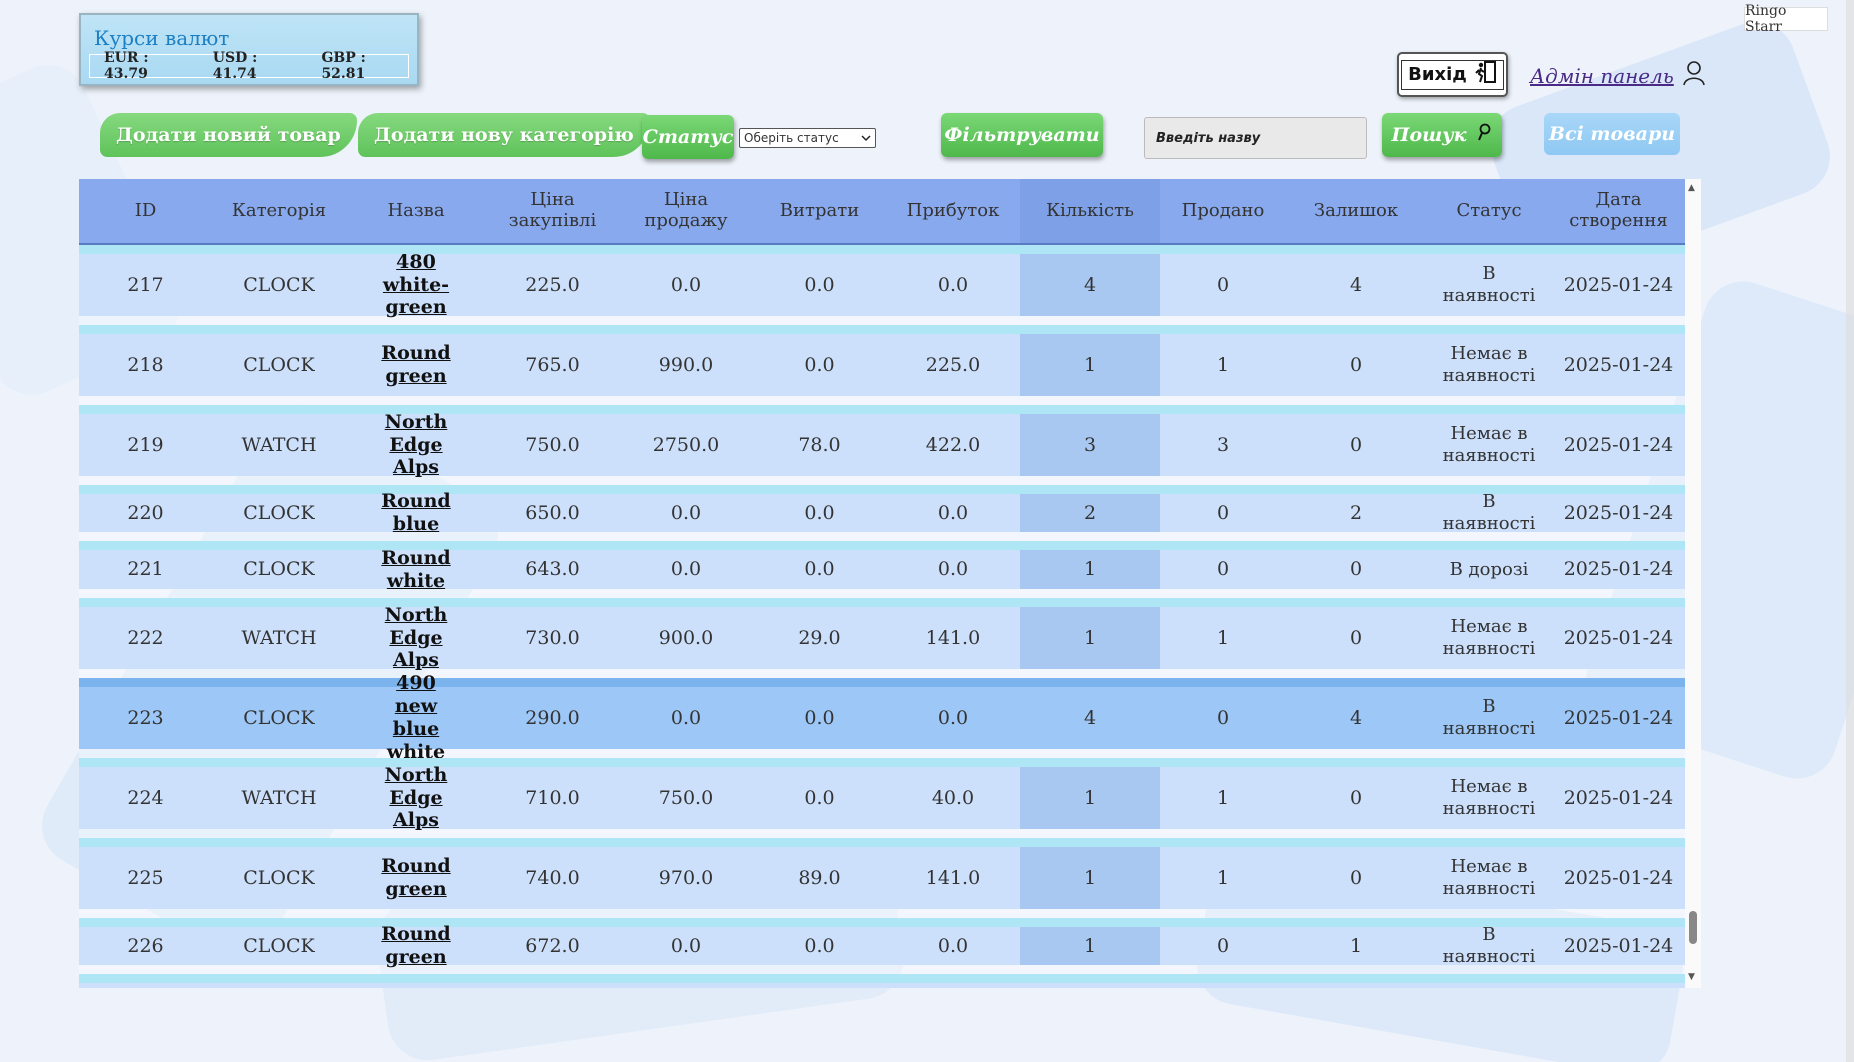  Describe the element at coordinates (1693, 583) in the screenshot. I see `table-scrollbar: ▲ ▼` at that location.